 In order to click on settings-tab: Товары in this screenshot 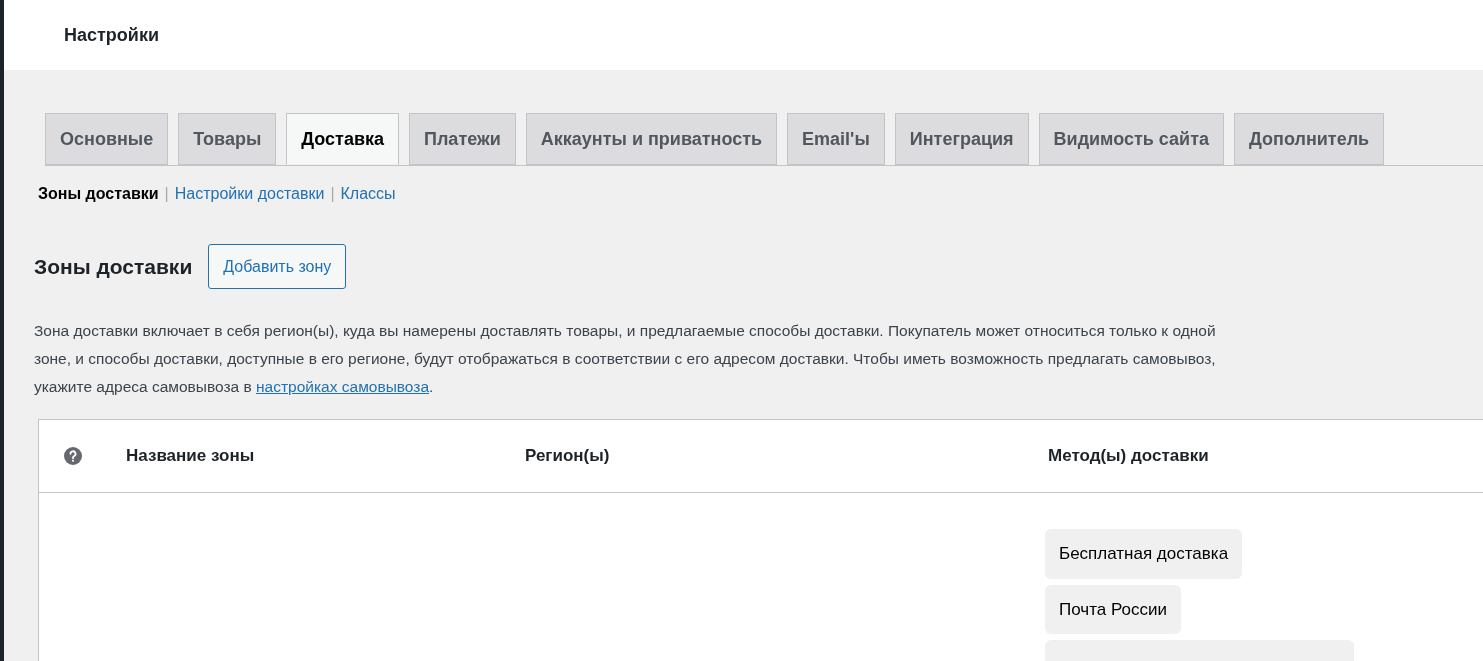, I will do `click(227, 139)`.